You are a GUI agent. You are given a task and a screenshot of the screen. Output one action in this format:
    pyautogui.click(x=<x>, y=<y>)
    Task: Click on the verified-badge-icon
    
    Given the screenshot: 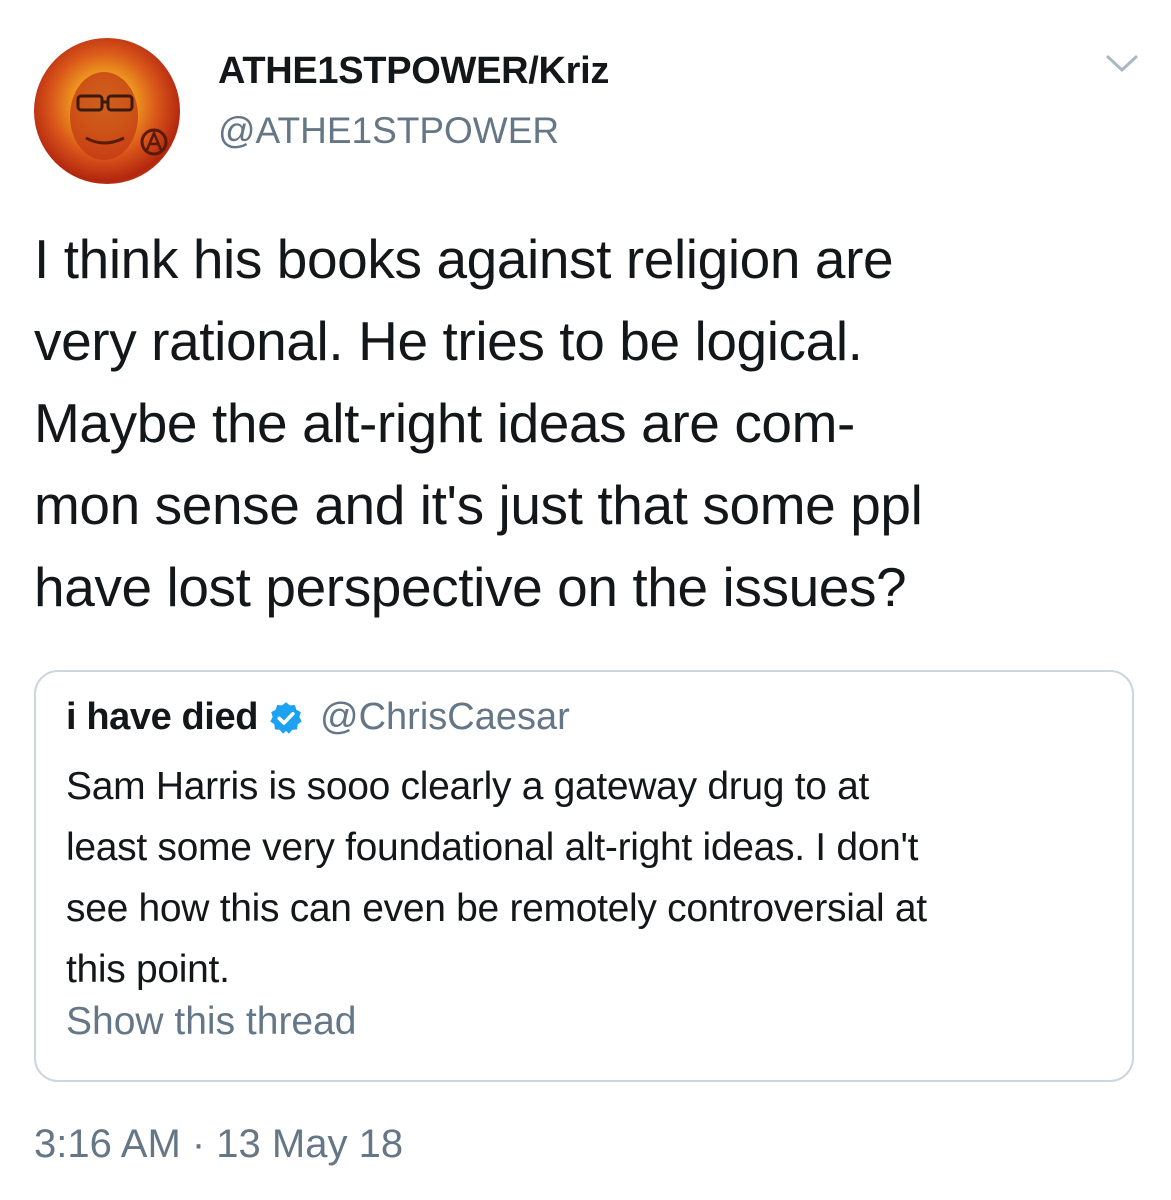 What is the action you would take?
    pyautogui.click(x=286, y=717)
    